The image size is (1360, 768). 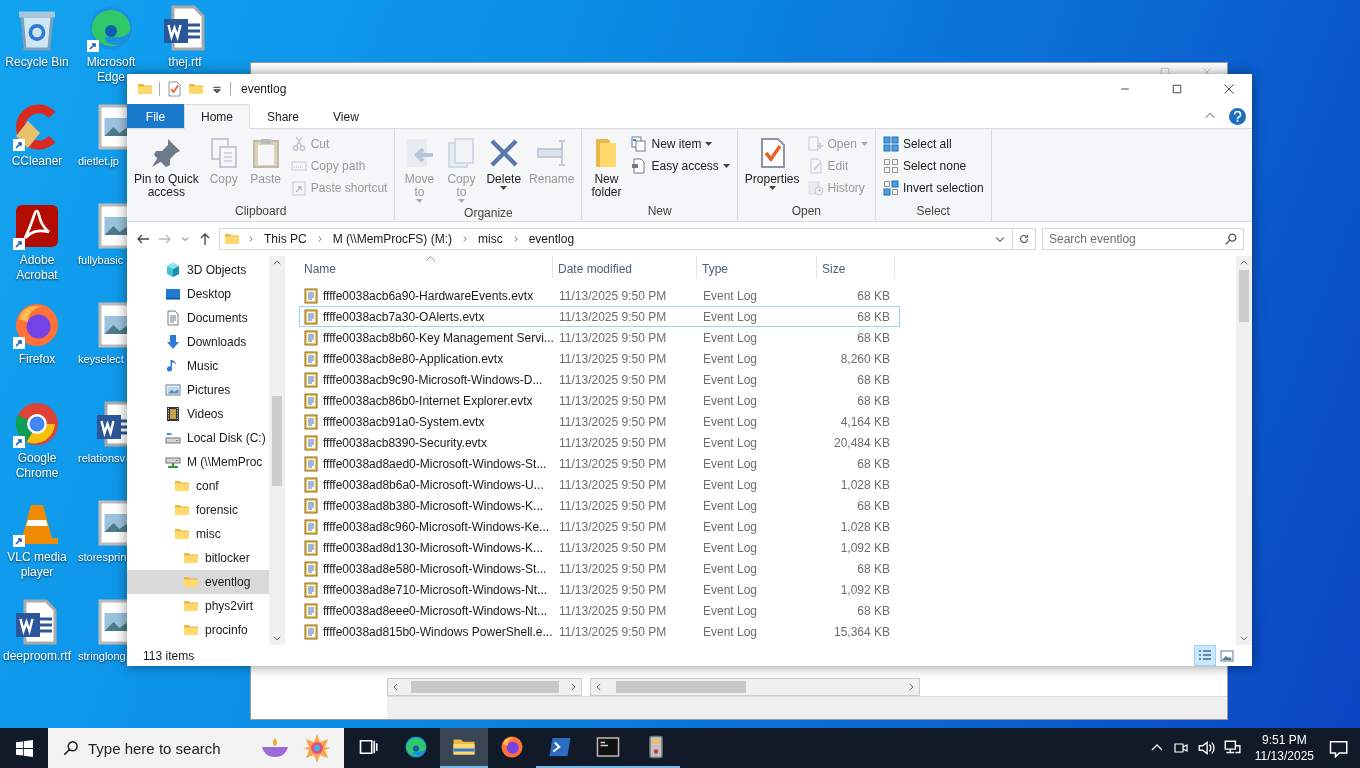 What do you see at coordinates (217, 116) in the screenshot?
I see `ribbon-tab: Home` at bounding box center [217, 116].